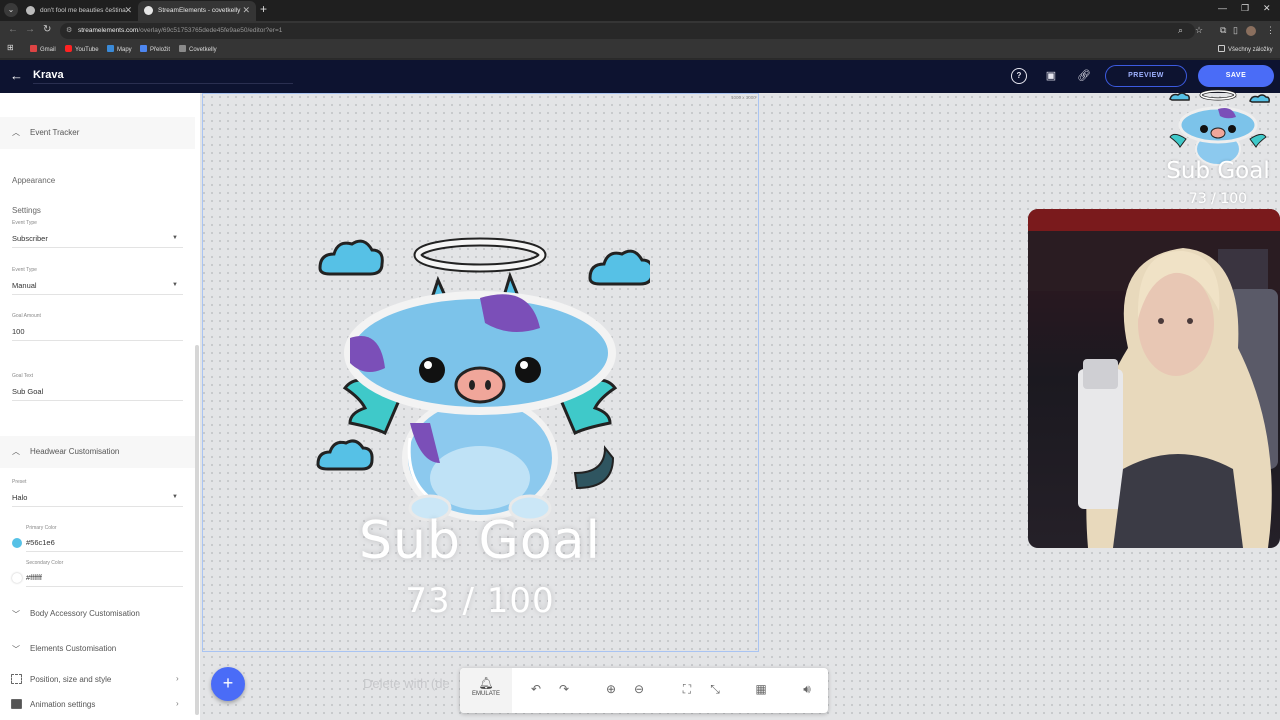 The width and height of the screenshot is (1280, 720). I want to click on mini-goal-title: Sub Goal, so click(1218, 171).